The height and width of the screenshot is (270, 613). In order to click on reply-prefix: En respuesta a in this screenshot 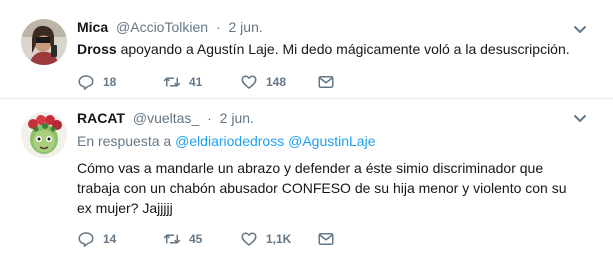, I will do `click(124, 141)`.